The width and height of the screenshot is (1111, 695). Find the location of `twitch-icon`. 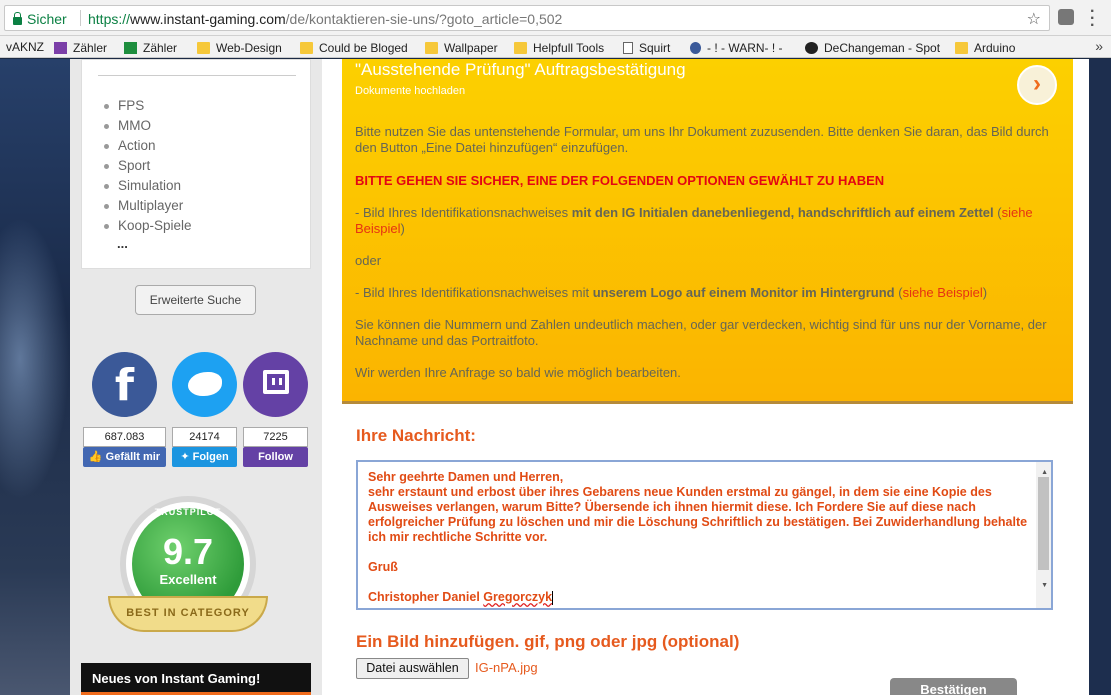

twitch-icon is located at coordinates (276, 382).